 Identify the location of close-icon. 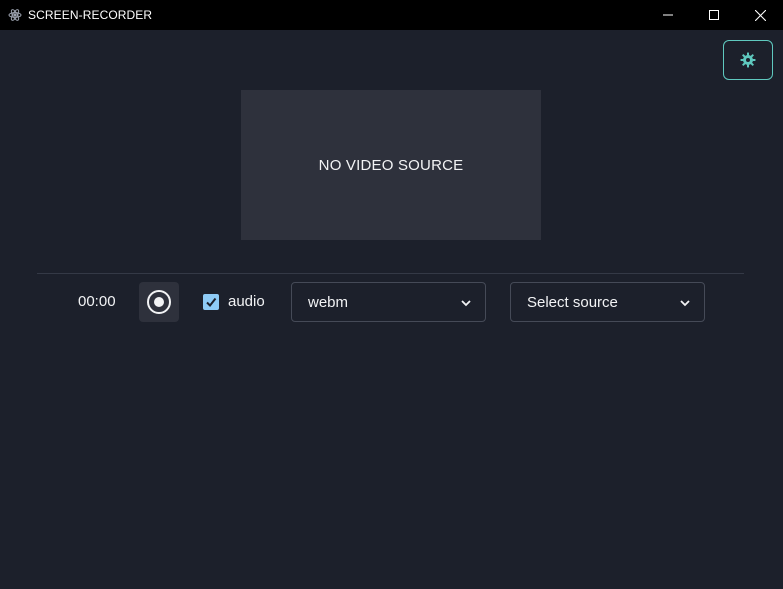
(760, 15).